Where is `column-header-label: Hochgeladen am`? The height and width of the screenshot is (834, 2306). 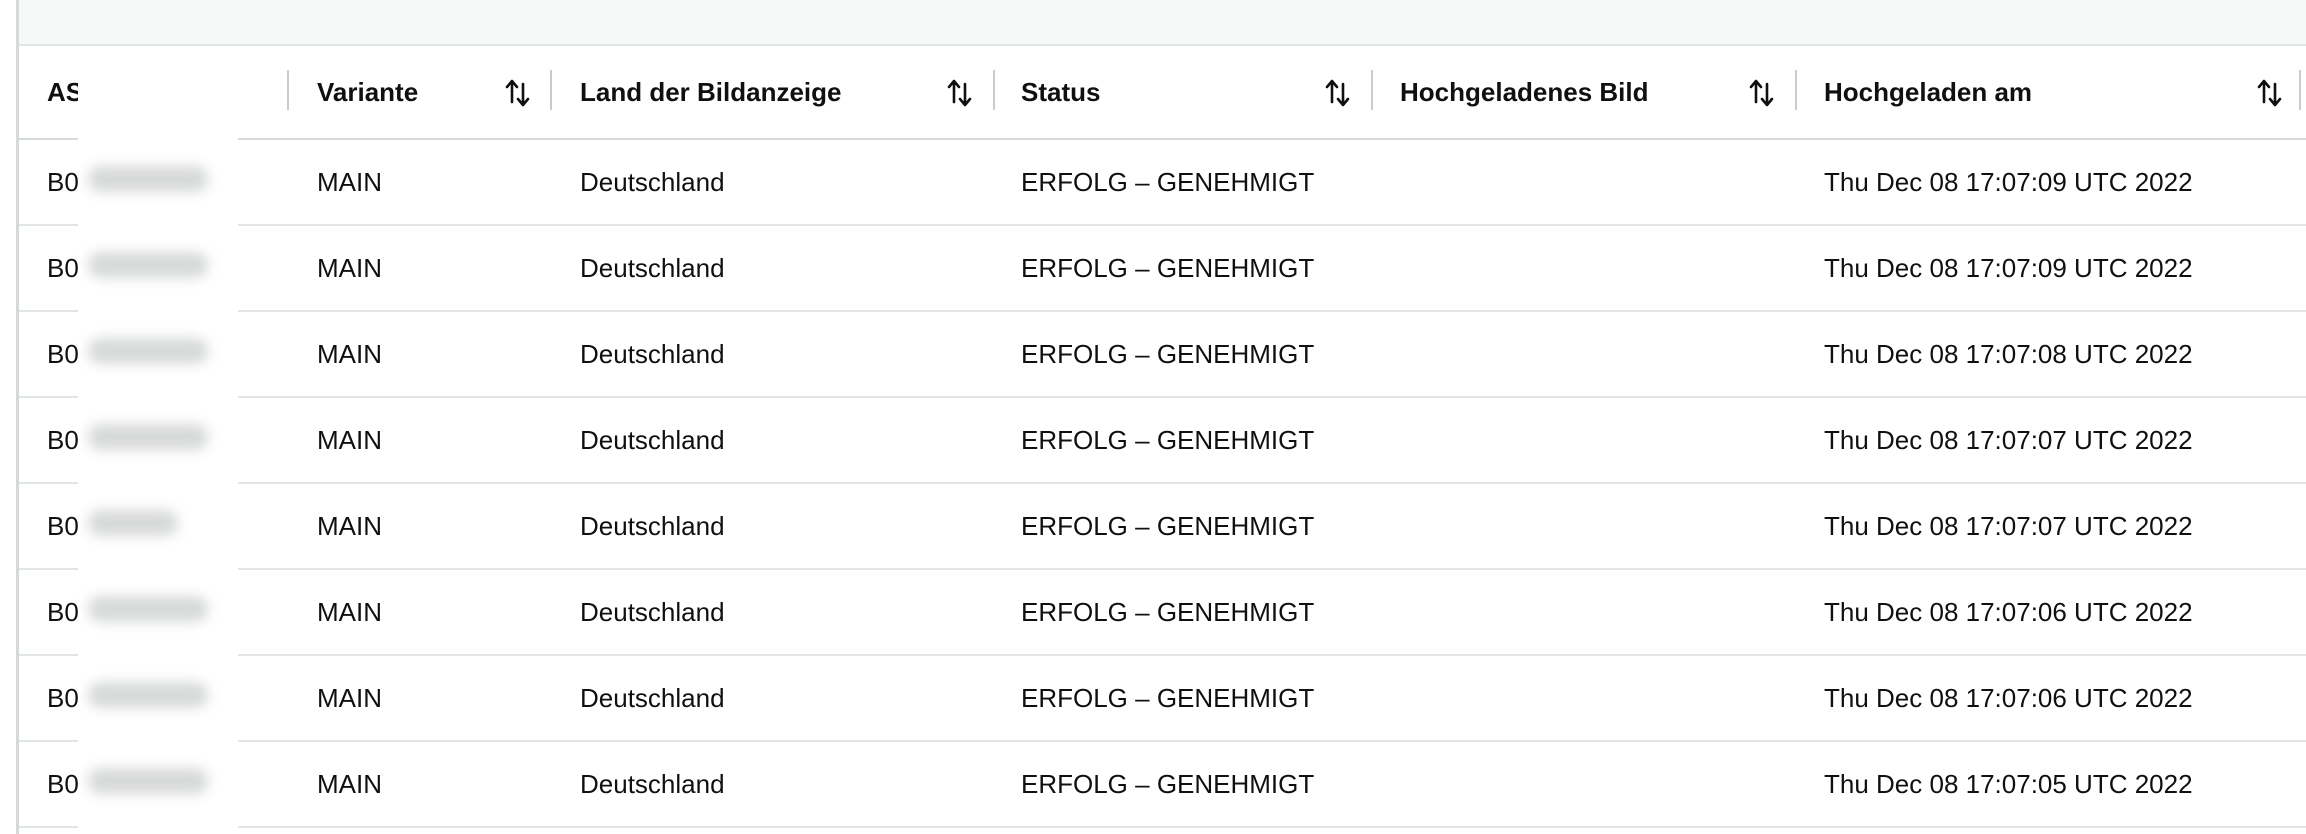
column-header-label: Hochgeladen am is located at coordinates (1928, 91).